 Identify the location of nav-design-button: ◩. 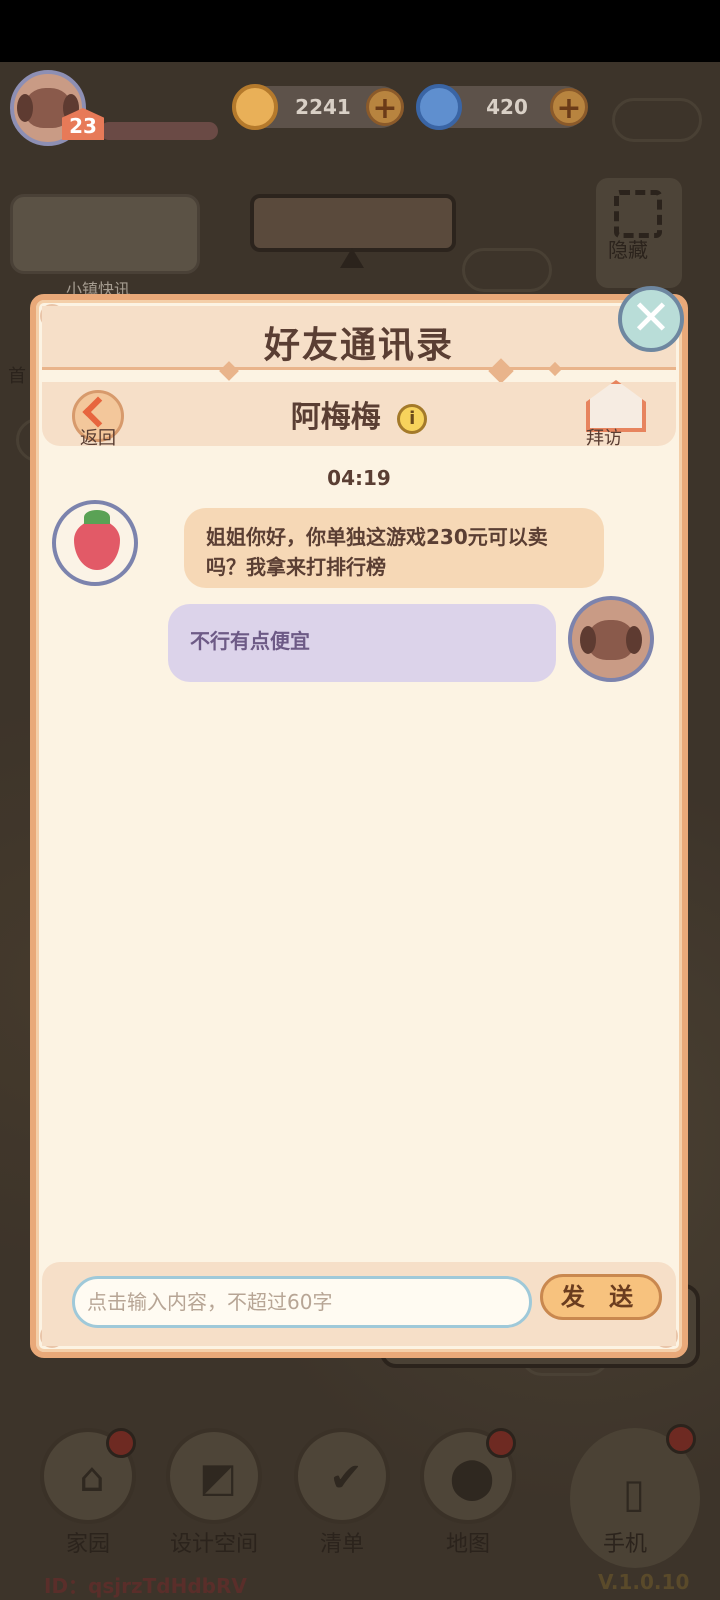
(214, 1476).